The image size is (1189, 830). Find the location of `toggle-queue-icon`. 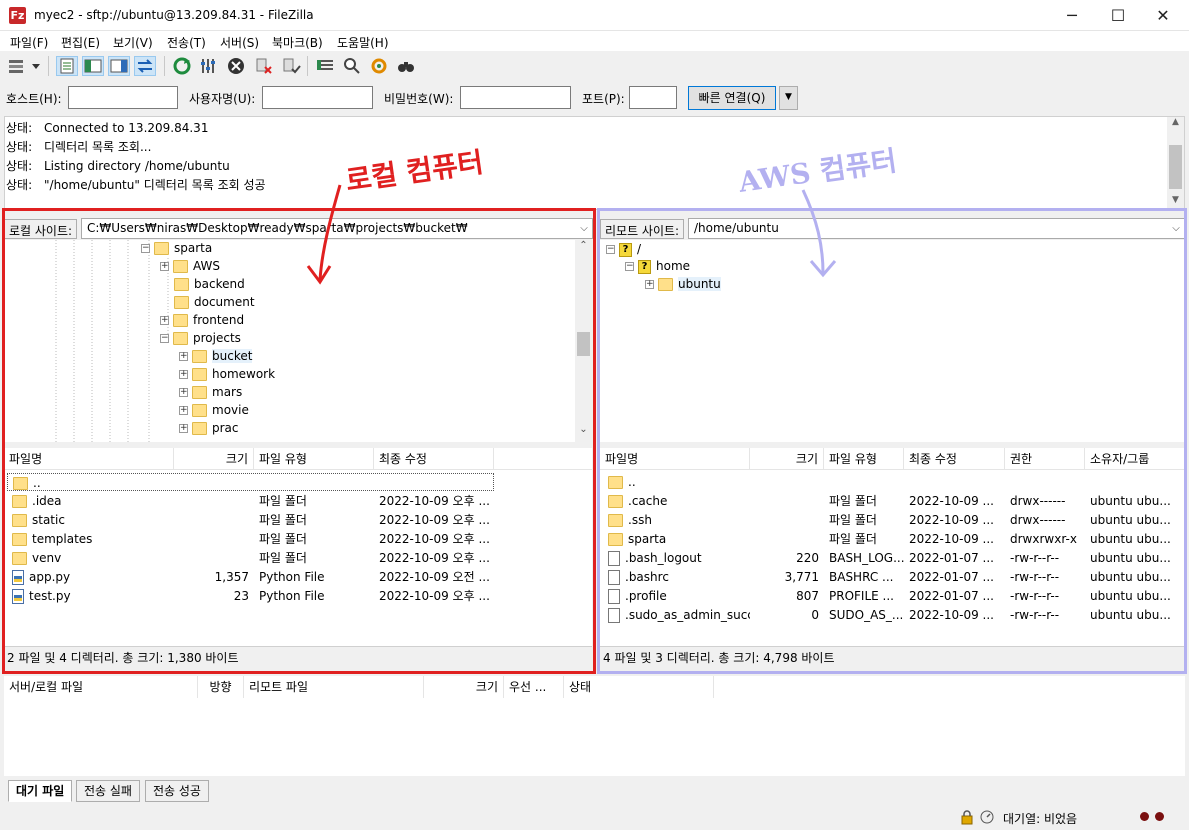

toggle-queue-icon is located at coordinates (145, 66).